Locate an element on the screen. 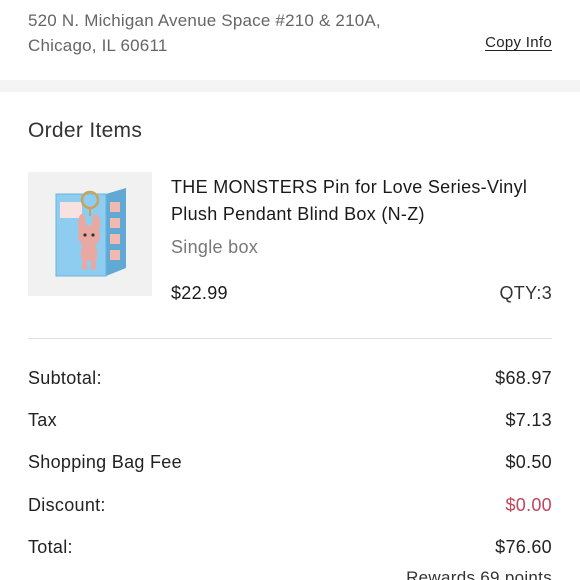 The height and width of the screenshot is (580, 580). bag-fee-label: Shopping Bag Fee is located at coordinates (105, 462).